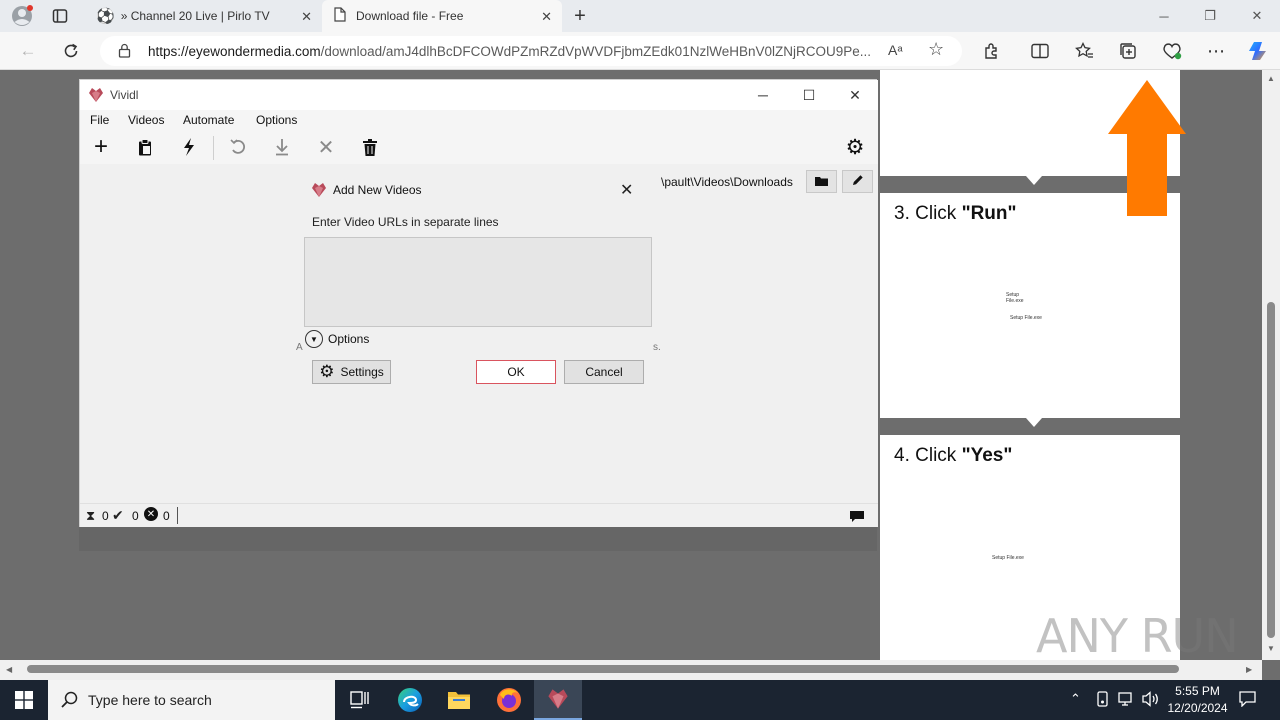  I want to click on close-window-button: ✕, so click(1257, 16).